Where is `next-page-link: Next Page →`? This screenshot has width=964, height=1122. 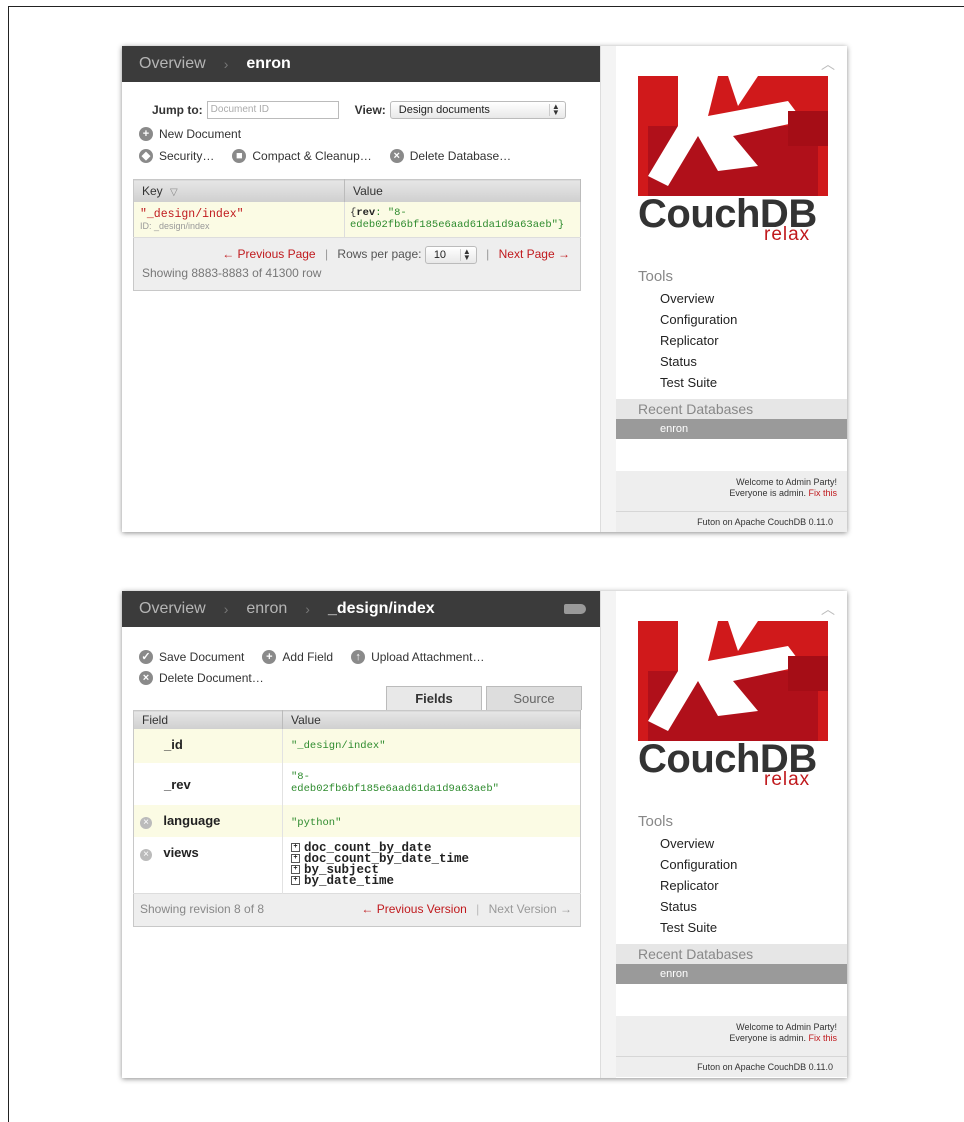
next-page-link: Next Page → is located at coordinates (534, 254).